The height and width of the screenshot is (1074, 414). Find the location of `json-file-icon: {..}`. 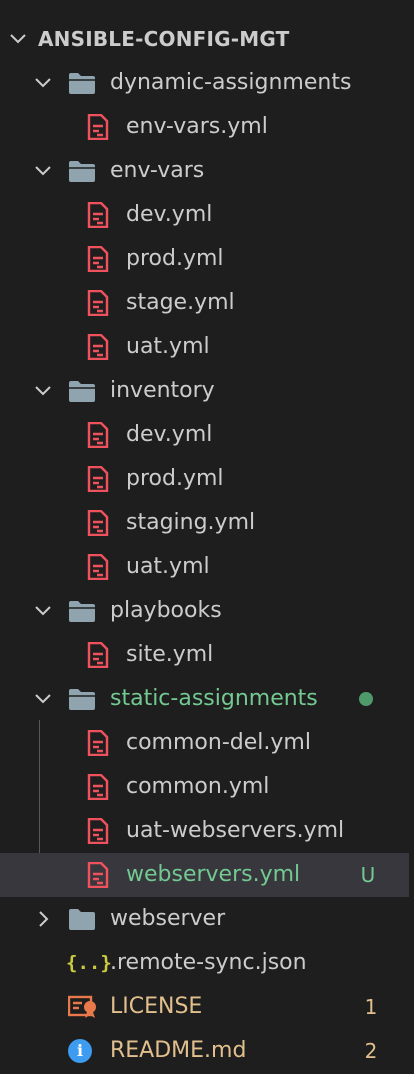

json-file-icon: {..} is located at coordinates (89, 963).